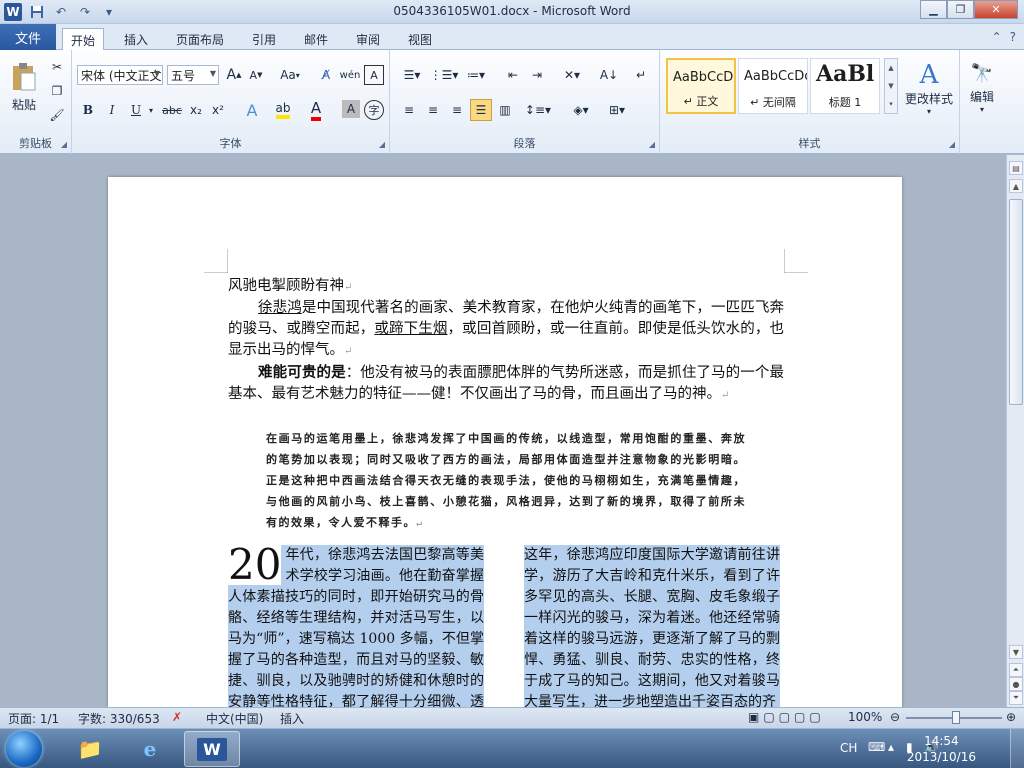  I want to click on text-effects-icon: A, so click(252, 110).